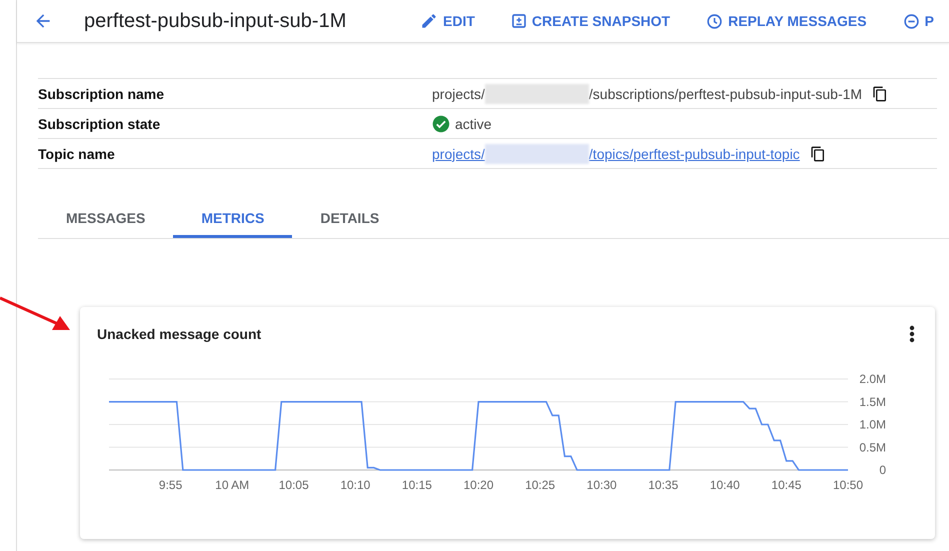 The height and width of the screenshot is (551, 949). Describe the element at coordinates (725, 94) in the screenshot. I see `path-text: /subscriptions/perftest-pubsub-input-sub-1M` at that location.